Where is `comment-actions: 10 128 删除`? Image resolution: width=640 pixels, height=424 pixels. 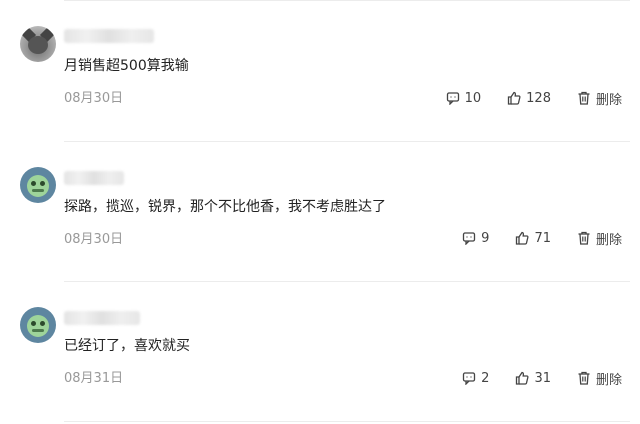
comment-actions: 10 128 删除 is located at coordinates (525, 98).